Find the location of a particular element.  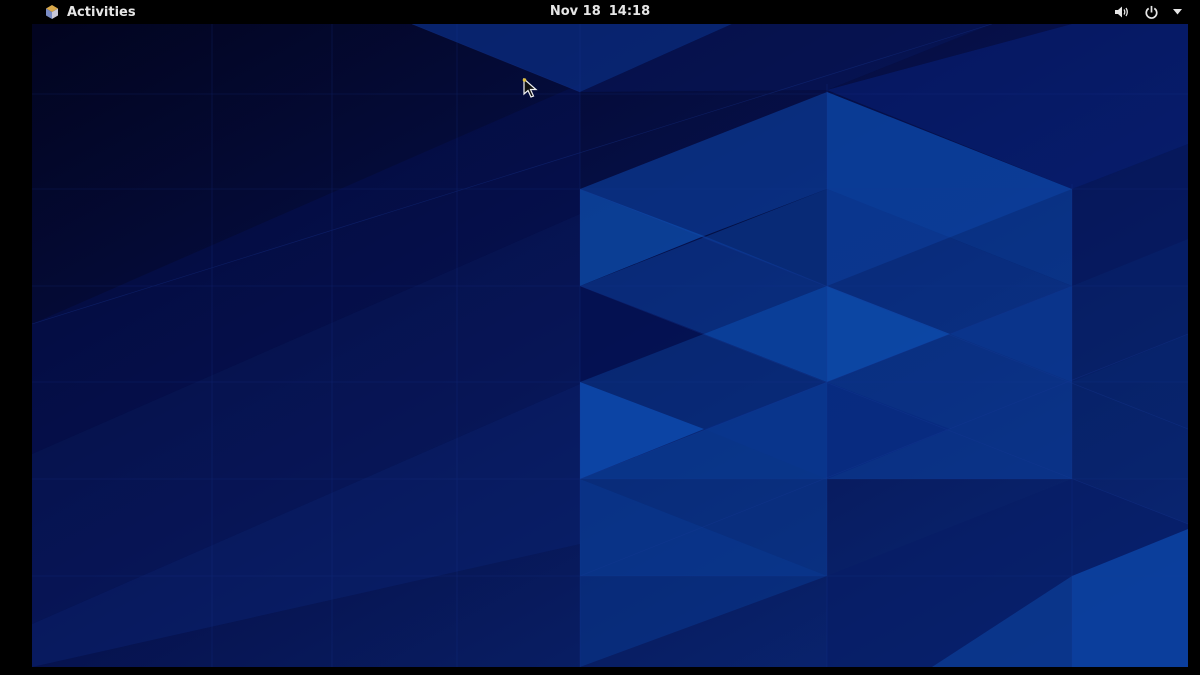

clock-button: Nov 18 14:18 is located at coordinates (600, 11).